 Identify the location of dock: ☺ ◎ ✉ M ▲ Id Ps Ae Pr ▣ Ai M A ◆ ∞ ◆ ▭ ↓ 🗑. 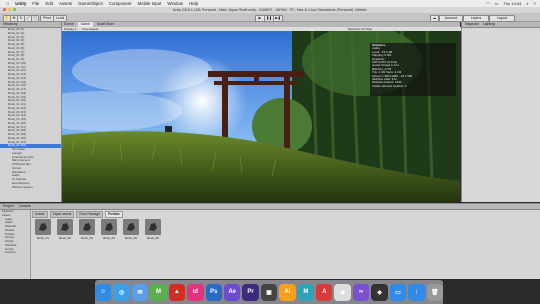
(269, 292).